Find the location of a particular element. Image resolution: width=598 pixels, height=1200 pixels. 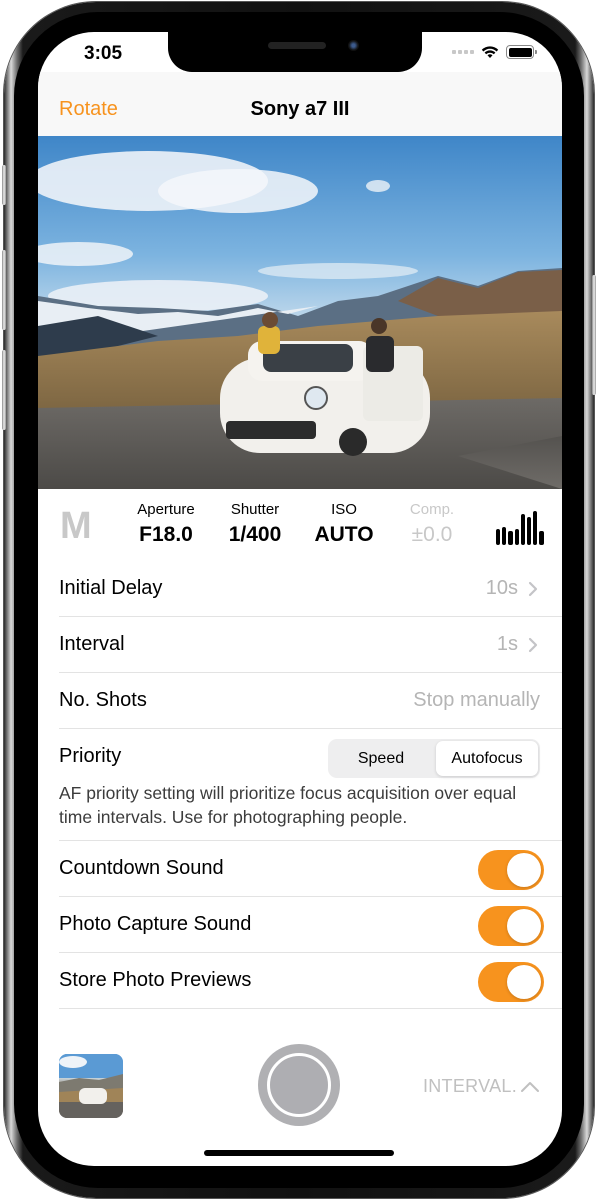

store-photo-previews-toggle is located at coordinates (511, 982).